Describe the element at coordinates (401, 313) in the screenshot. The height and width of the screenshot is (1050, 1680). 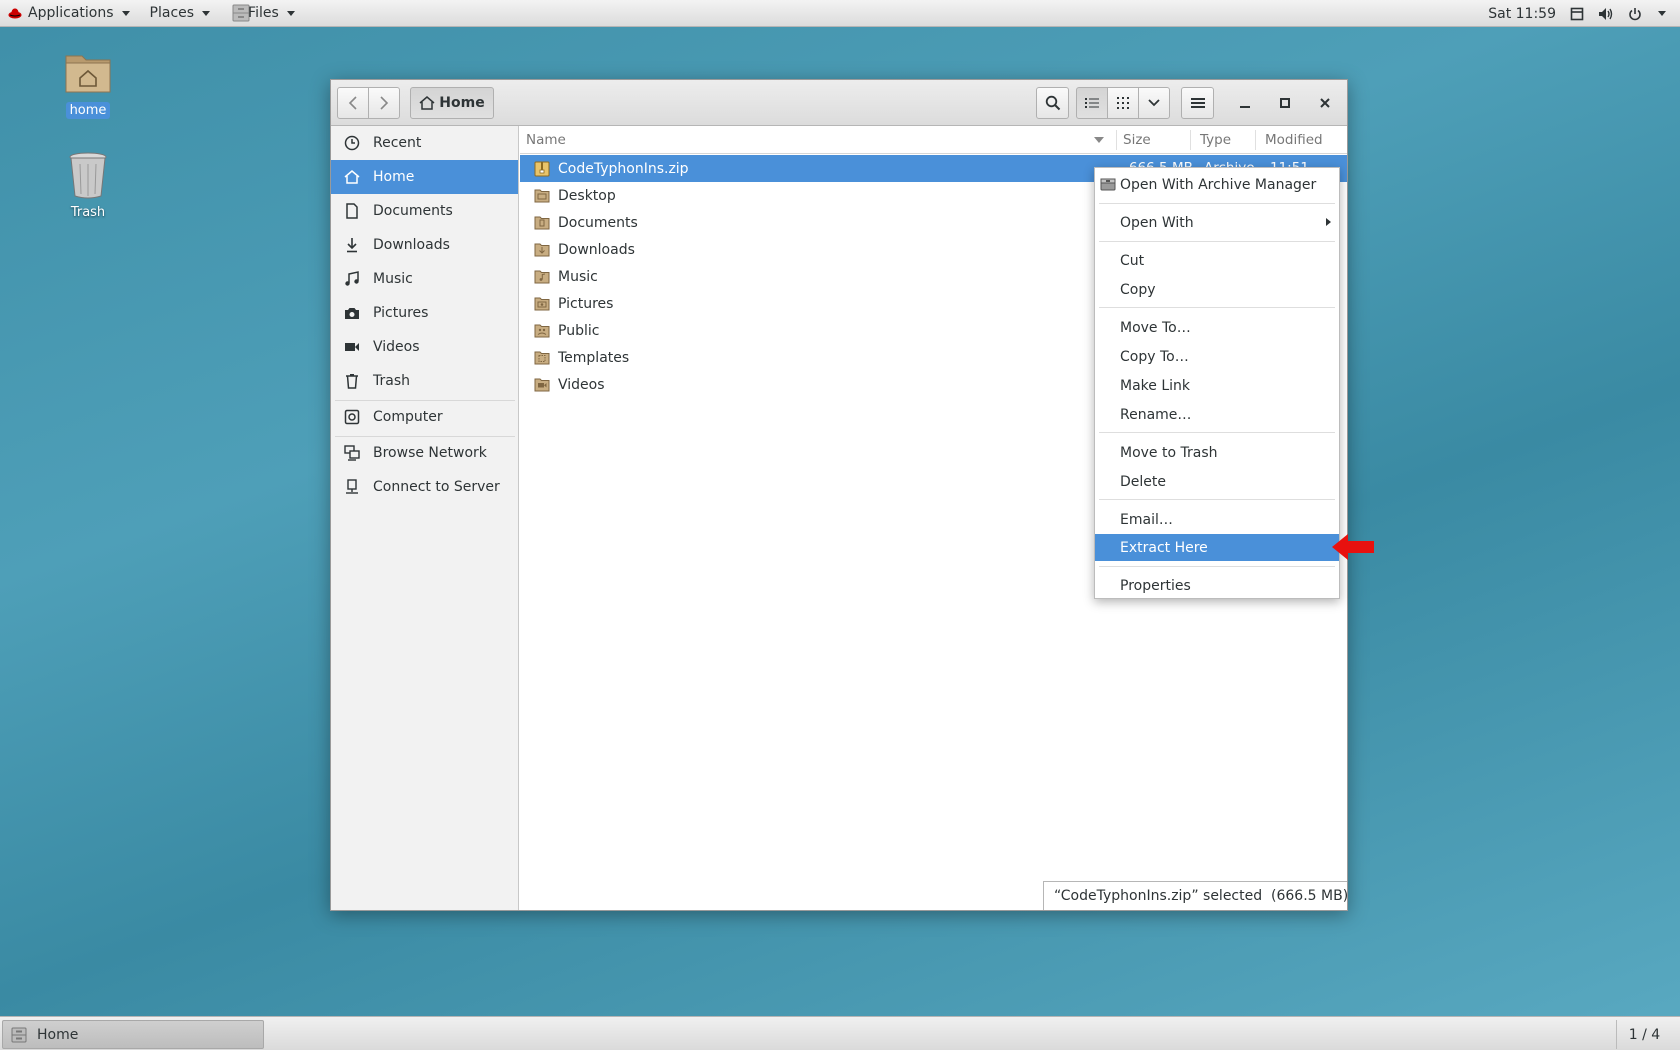
I see `sidebar-item-label: Pictures` at that location.